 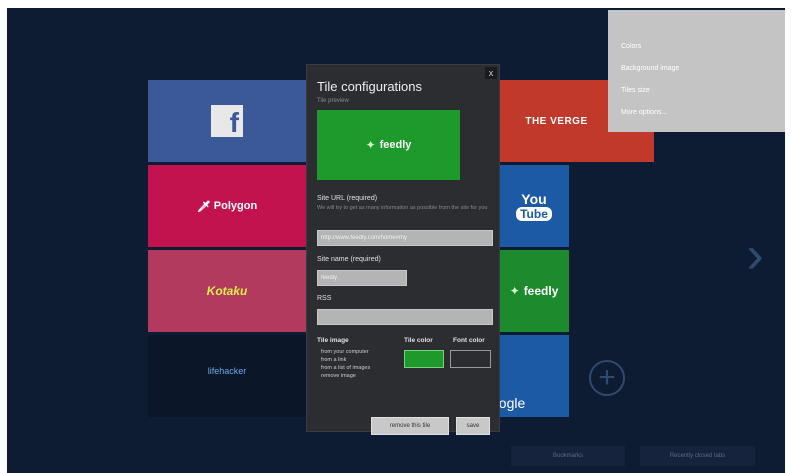 I want to click on dialog-title: Tile configurations, so click(x=370, y=86).